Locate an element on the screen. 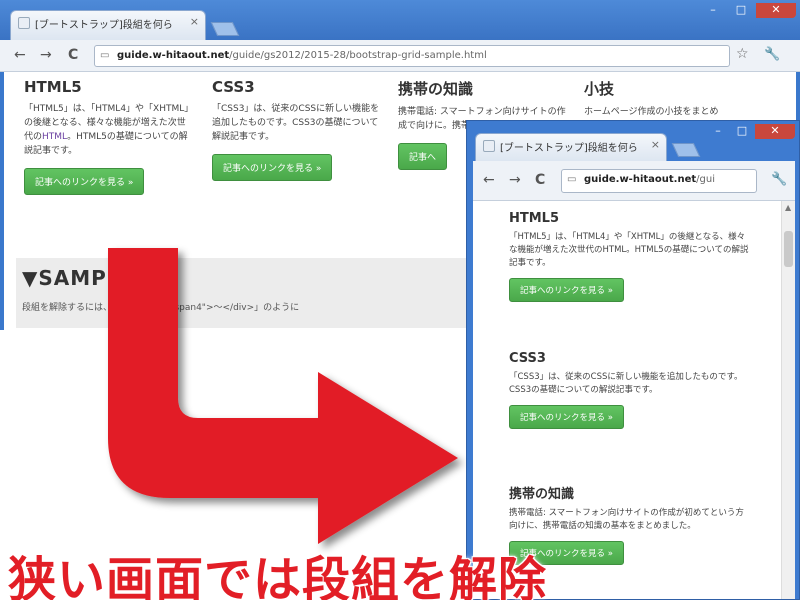 The image size is (800, 600). html-link: HTML is located at coordinates (54, 137).